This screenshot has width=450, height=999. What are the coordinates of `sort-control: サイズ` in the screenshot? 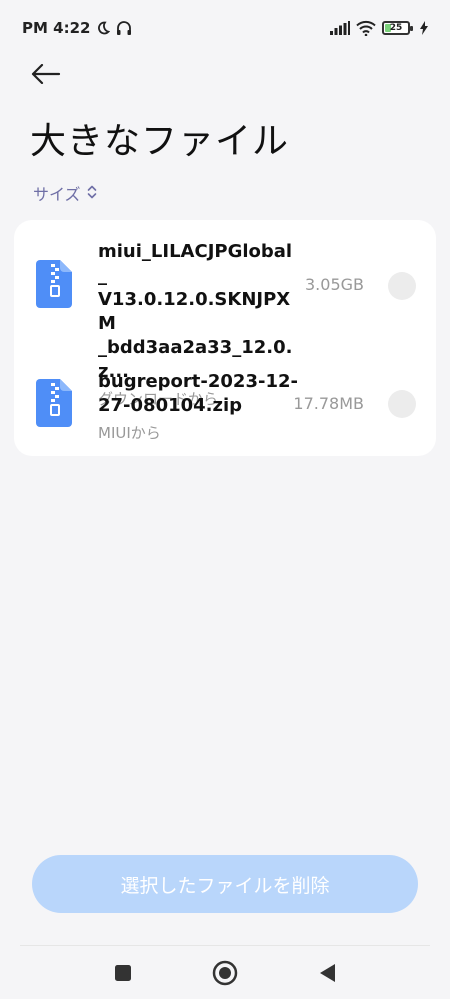 It's located at (65, 193).